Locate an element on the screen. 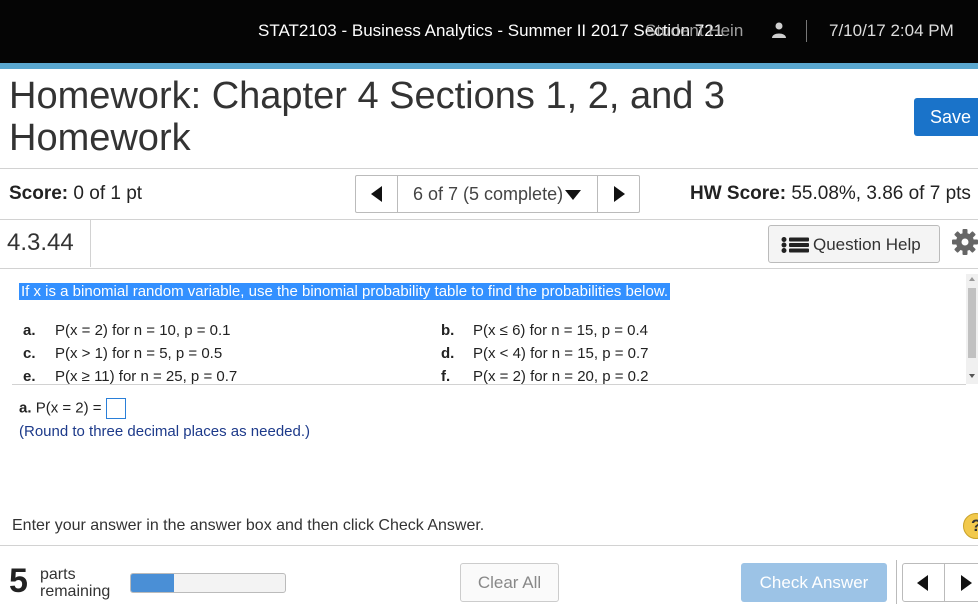 This screenshot has height=606, width=978. part-item: b. P(x ≤ 6) for n = 15, p = 0.4 is located at coordinates (544, 330).